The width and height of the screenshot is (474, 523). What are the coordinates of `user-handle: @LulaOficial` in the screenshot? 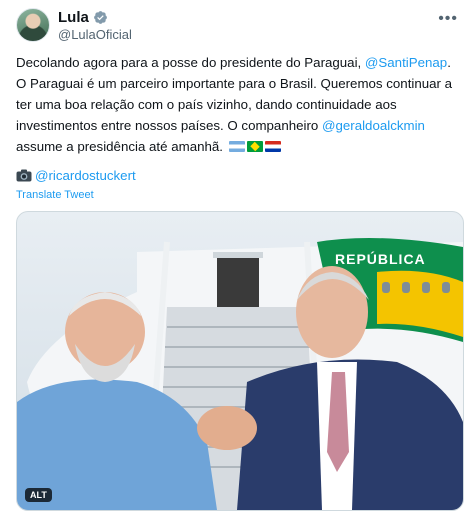 It's located at (95, 34).